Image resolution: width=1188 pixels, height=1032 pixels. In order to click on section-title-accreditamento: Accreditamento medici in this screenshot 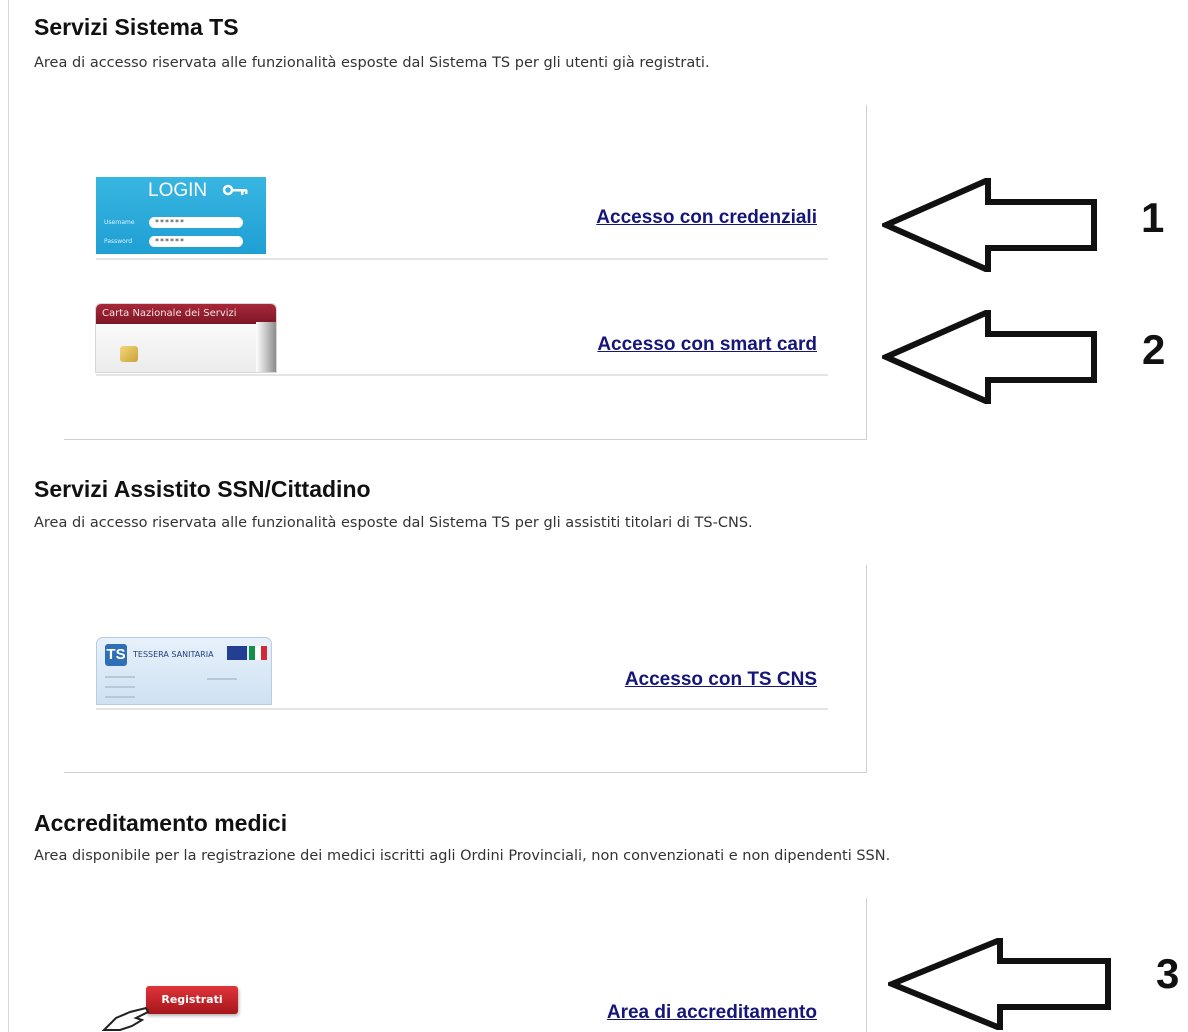, I will do `click(161, 823)`.